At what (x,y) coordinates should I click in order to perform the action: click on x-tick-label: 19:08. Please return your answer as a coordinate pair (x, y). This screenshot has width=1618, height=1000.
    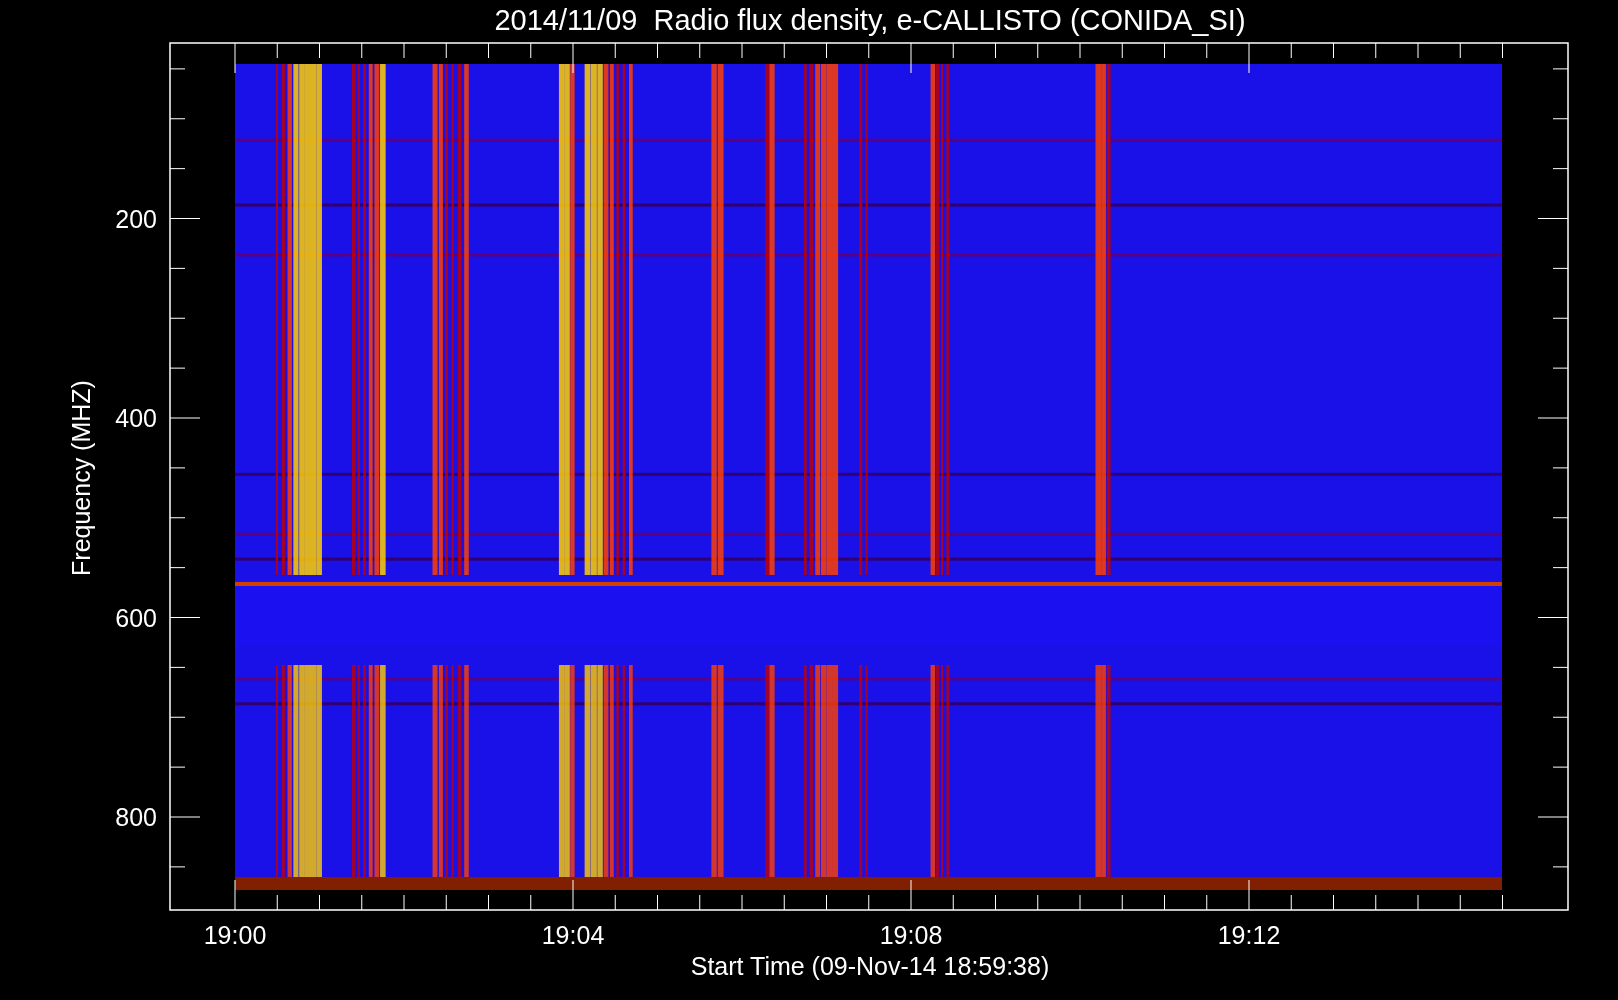
    Looking at the image, I should click on (911, 935).